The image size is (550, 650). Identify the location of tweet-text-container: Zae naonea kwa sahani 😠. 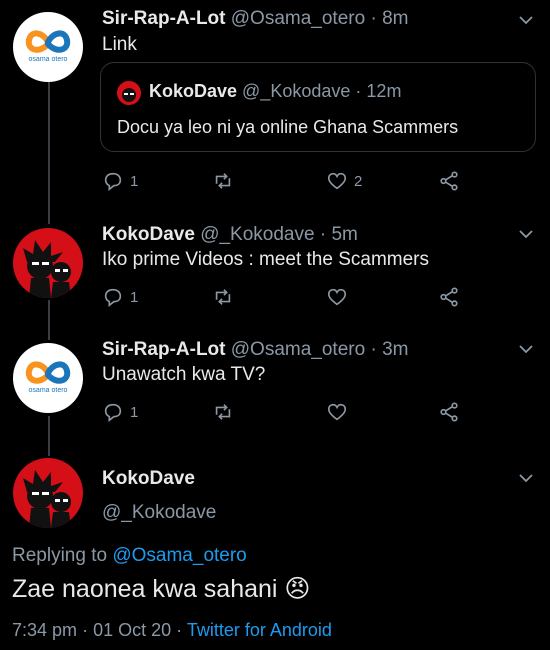
(161, 589).